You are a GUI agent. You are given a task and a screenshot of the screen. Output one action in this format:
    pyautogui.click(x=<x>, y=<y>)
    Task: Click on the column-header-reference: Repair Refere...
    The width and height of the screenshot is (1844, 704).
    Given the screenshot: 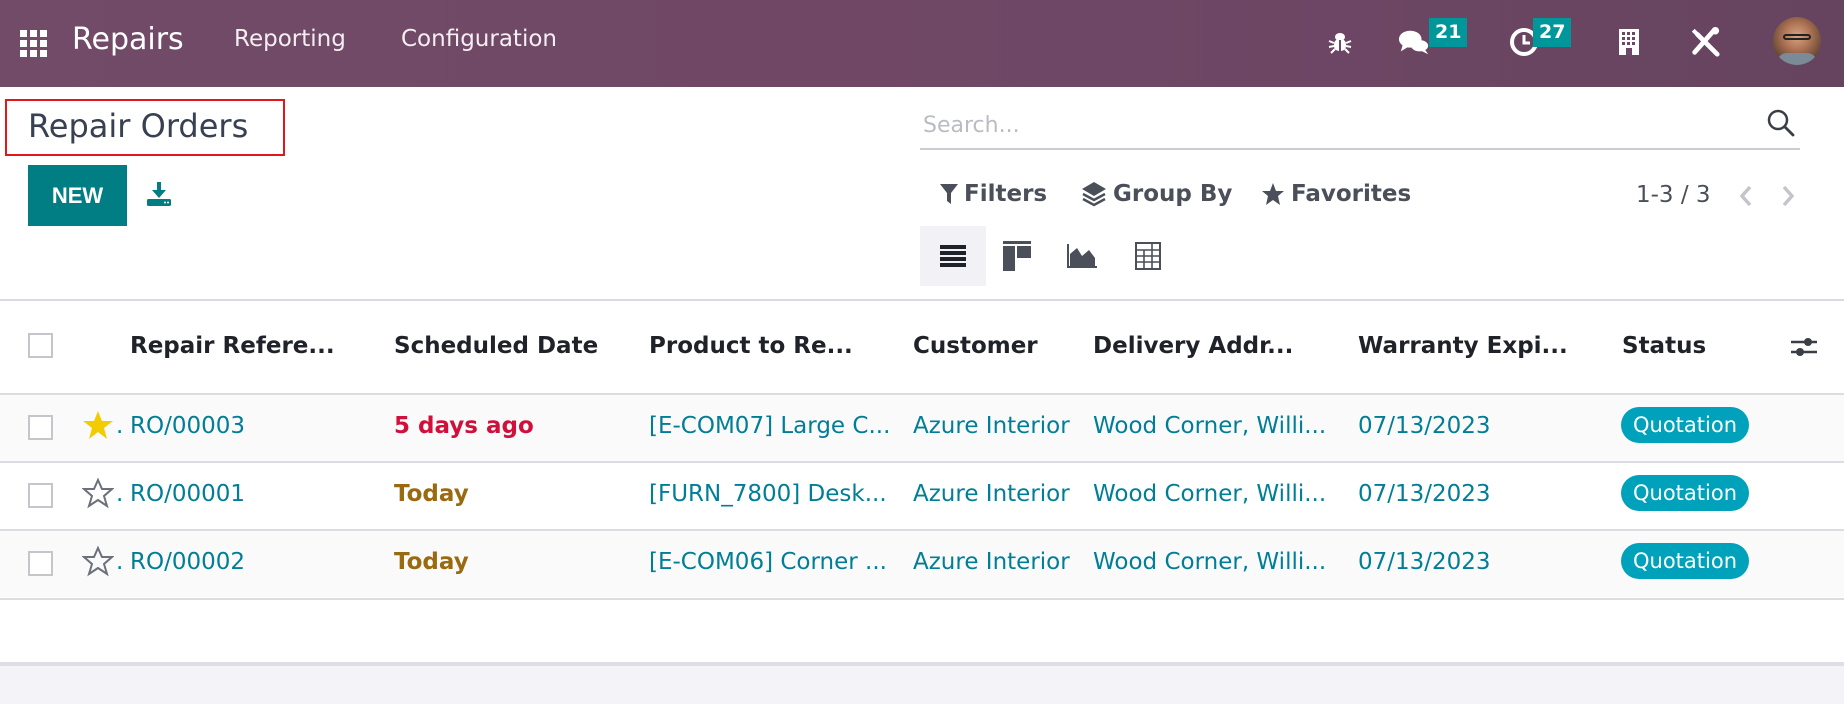 What is the action you would take?
    pyautogui.click(x=232, y=346)
    